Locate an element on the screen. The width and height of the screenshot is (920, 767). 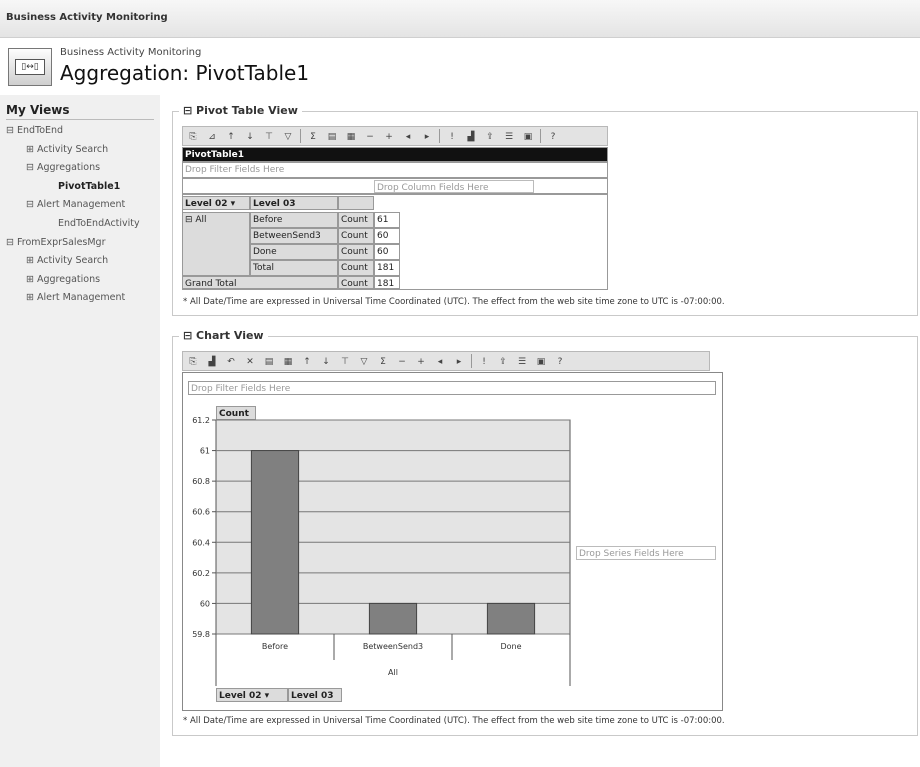
drop-column-zone: Drop Column Fields Here is located at coordinates (454, 186).